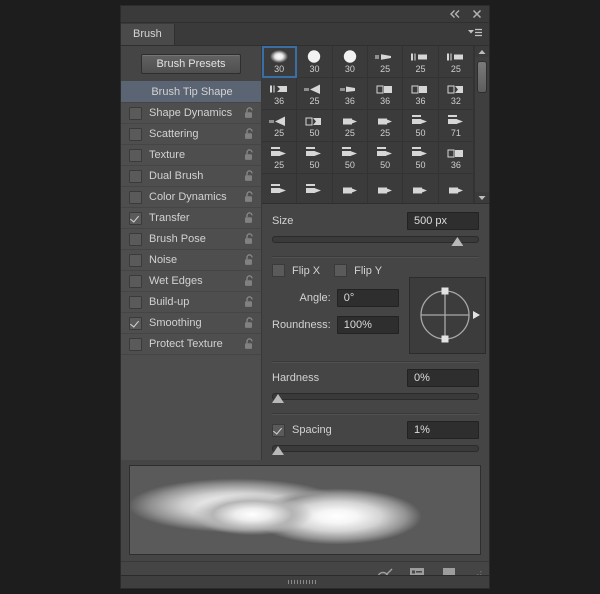 The height and width of the screenshot is (594, 600). Describe the element at coordinates (191, 113) in the screenshot. I see `sidebar-item-shape-dynamics: Shape Dynamics` at that location.